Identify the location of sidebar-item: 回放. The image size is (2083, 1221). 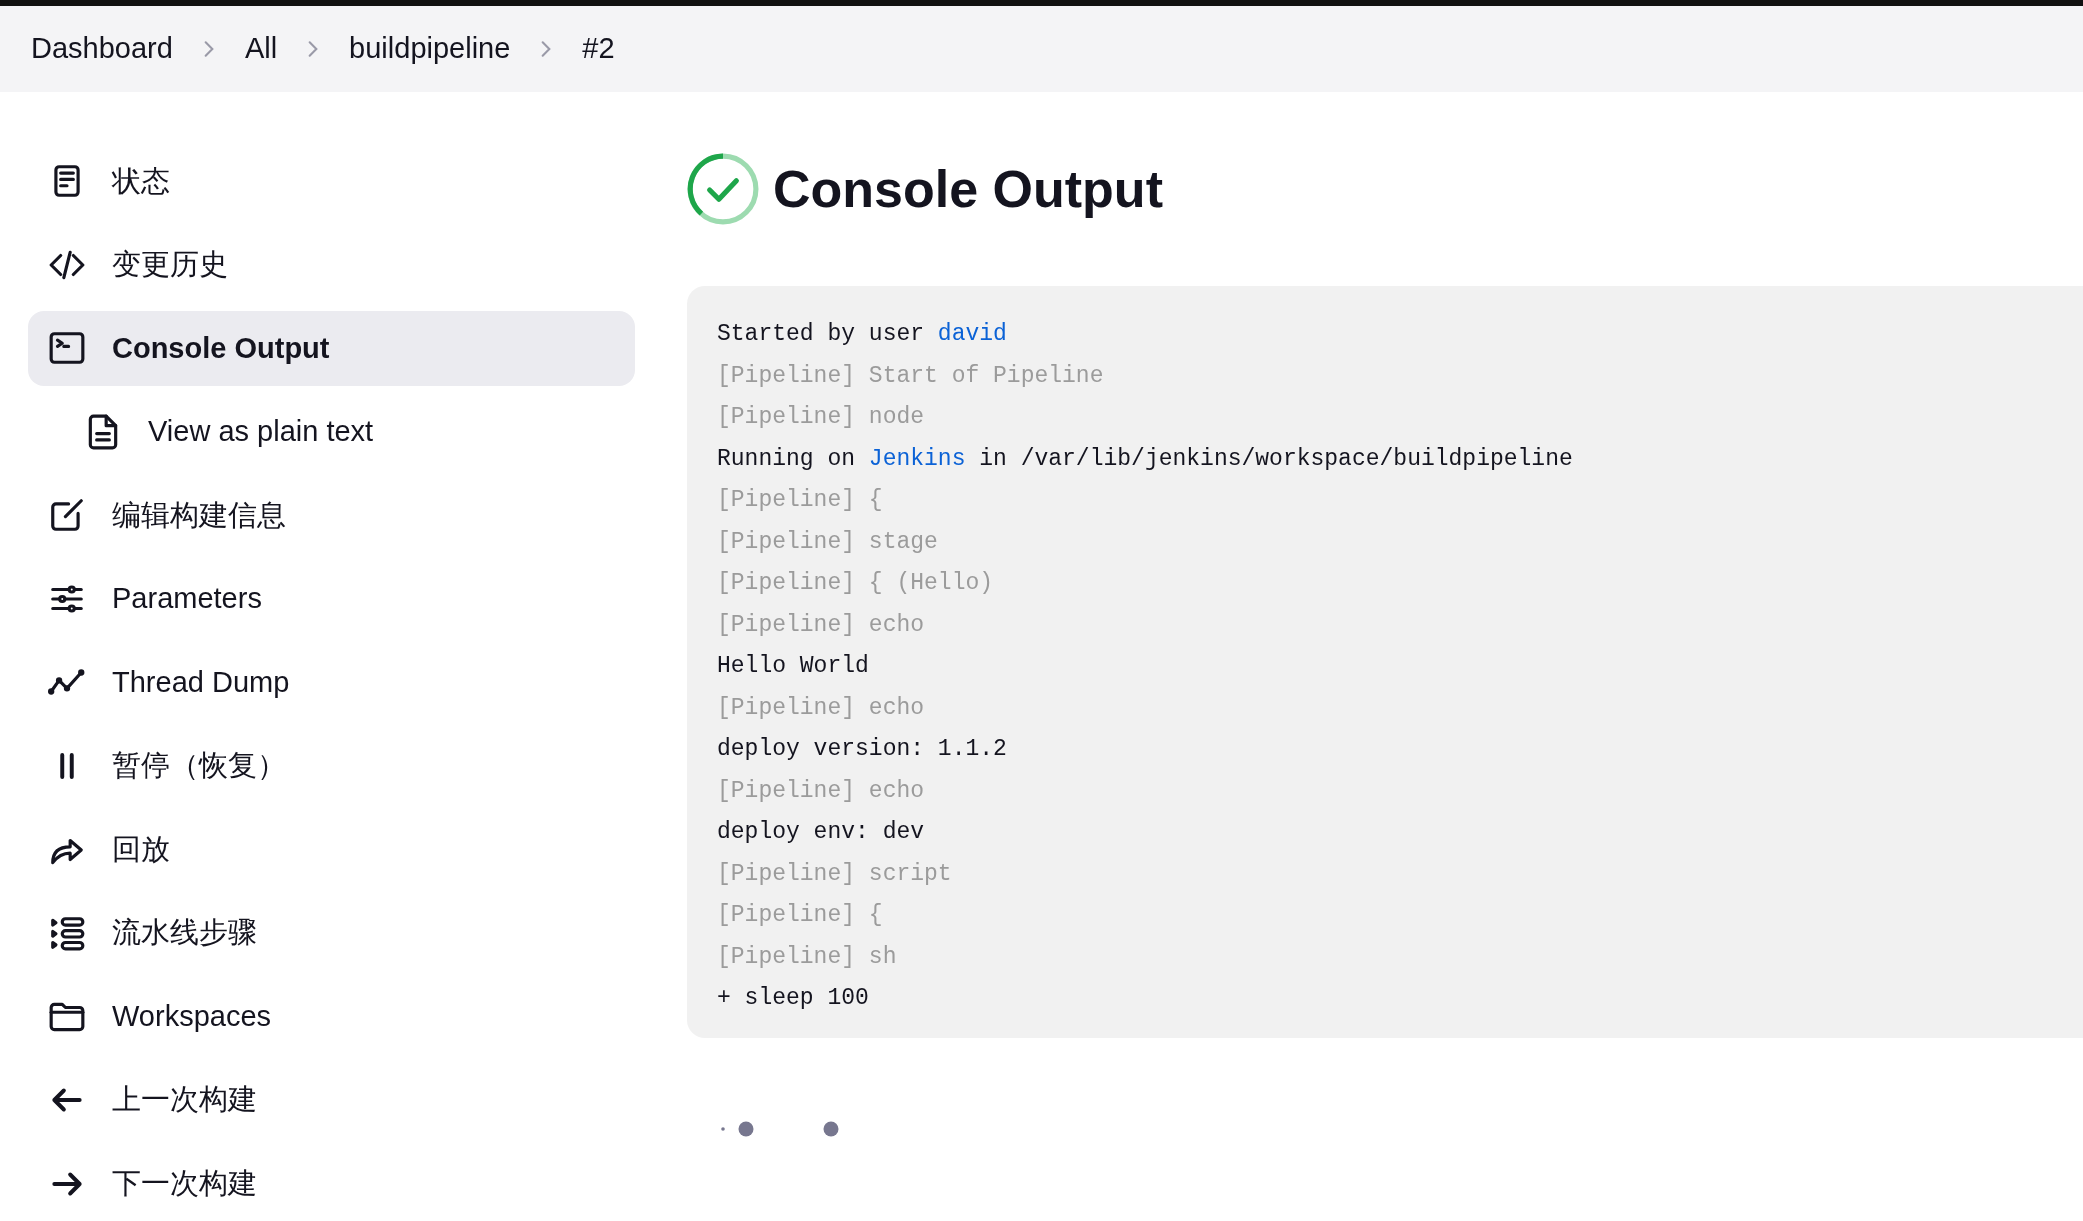
(331, 849).